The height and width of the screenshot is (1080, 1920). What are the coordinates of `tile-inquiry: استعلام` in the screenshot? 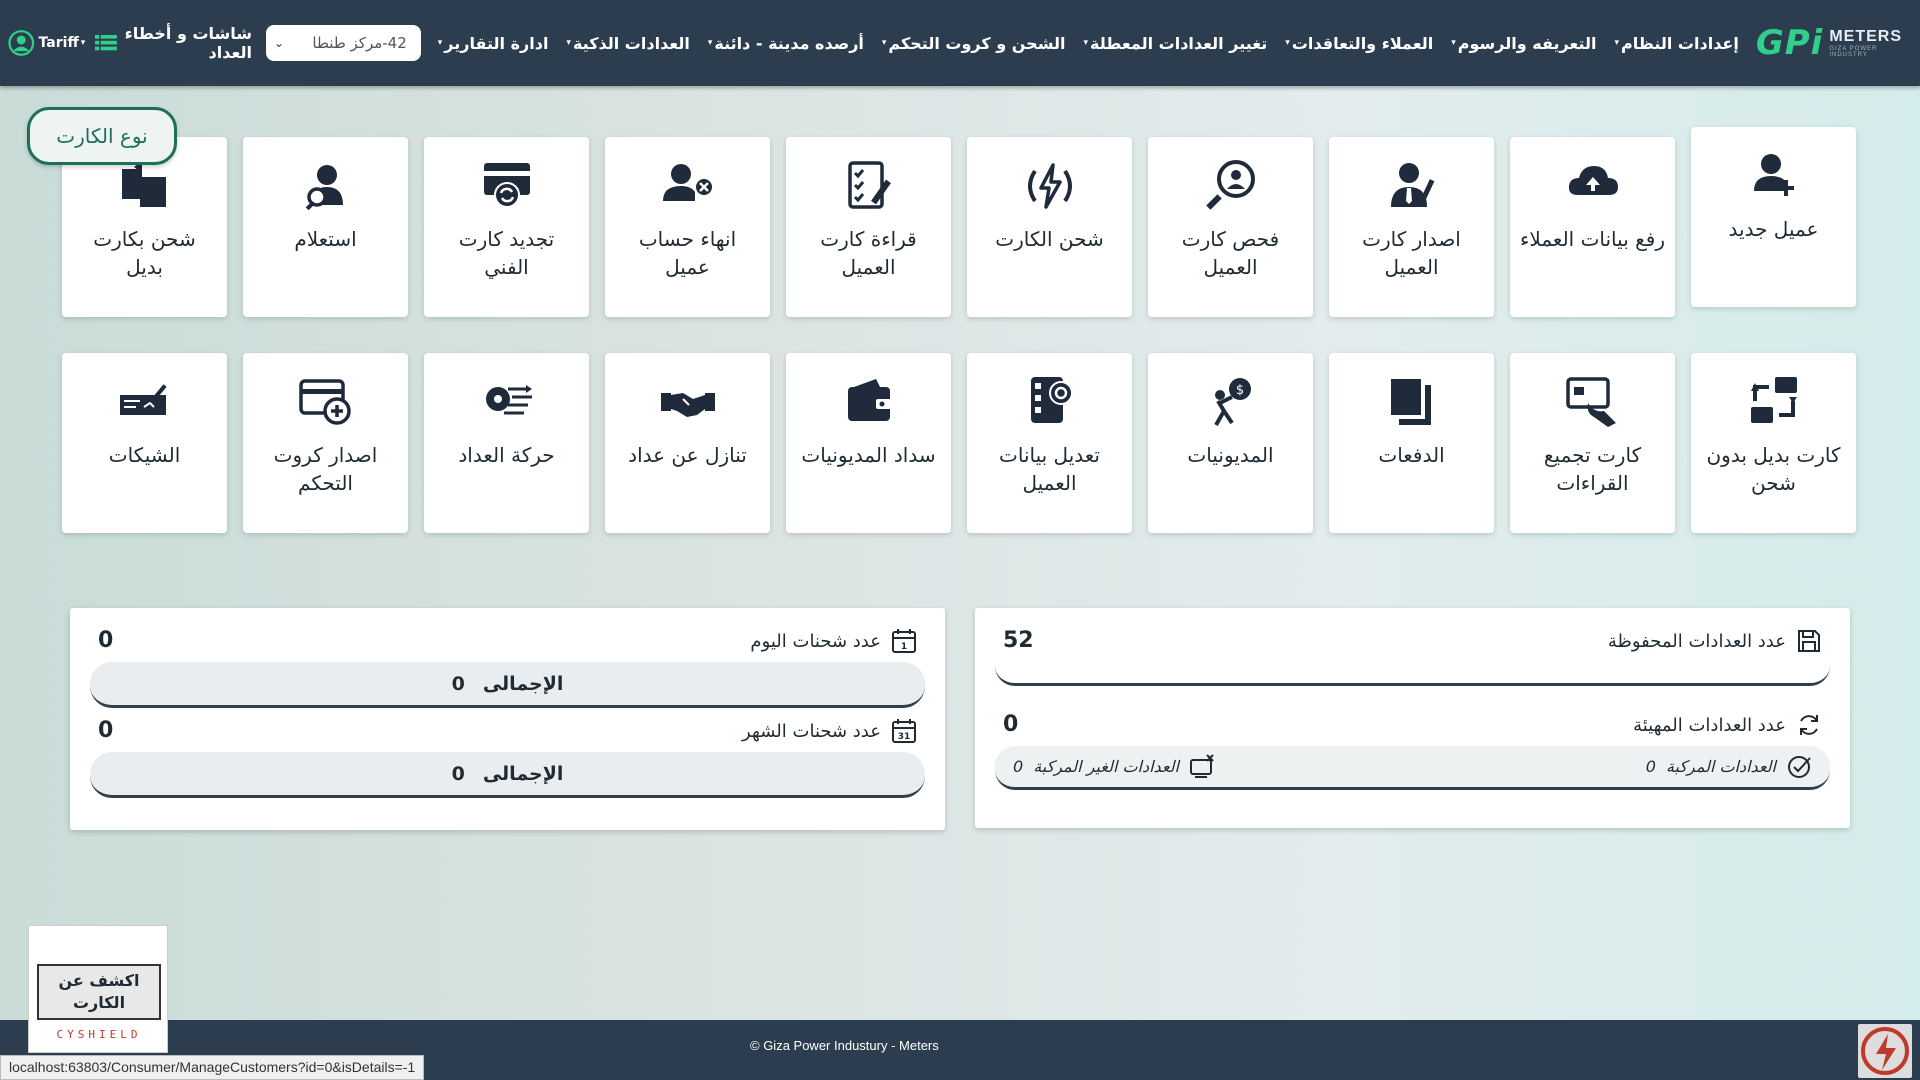 It's located at (325, 227).